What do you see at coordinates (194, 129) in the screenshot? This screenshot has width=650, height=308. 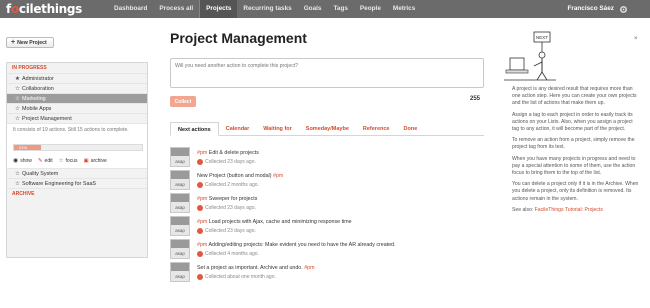 I see `tab-next-actions: Next actions` at bounding box center [194, 129].